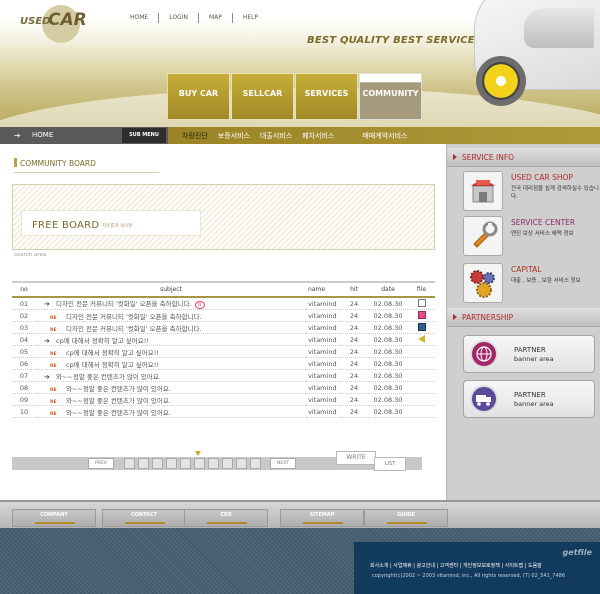 Image resolution: width=600 pixels, height=594 pixels. What do you see at coordinates (226, 518) in the screenshot?
I see `footer-link-ceo: CEO` at bounding box center [226, 518].